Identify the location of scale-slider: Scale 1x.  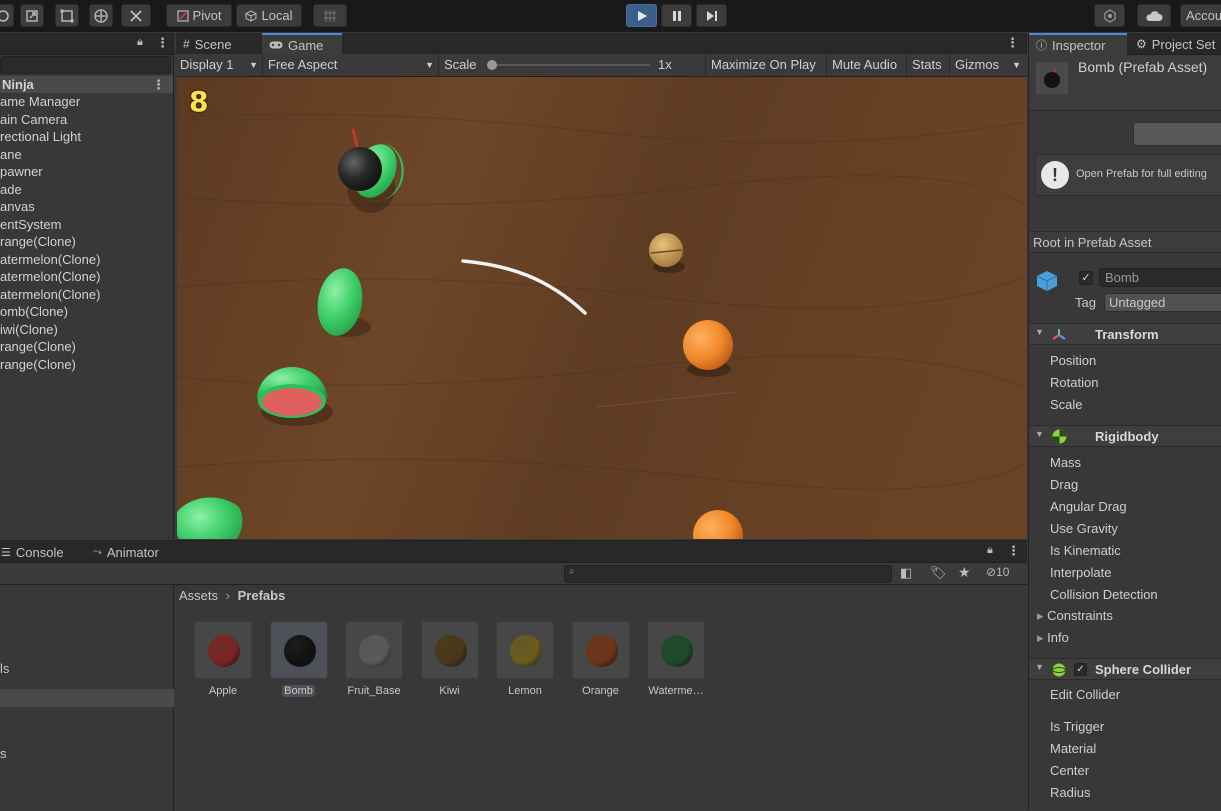
(573, 65).